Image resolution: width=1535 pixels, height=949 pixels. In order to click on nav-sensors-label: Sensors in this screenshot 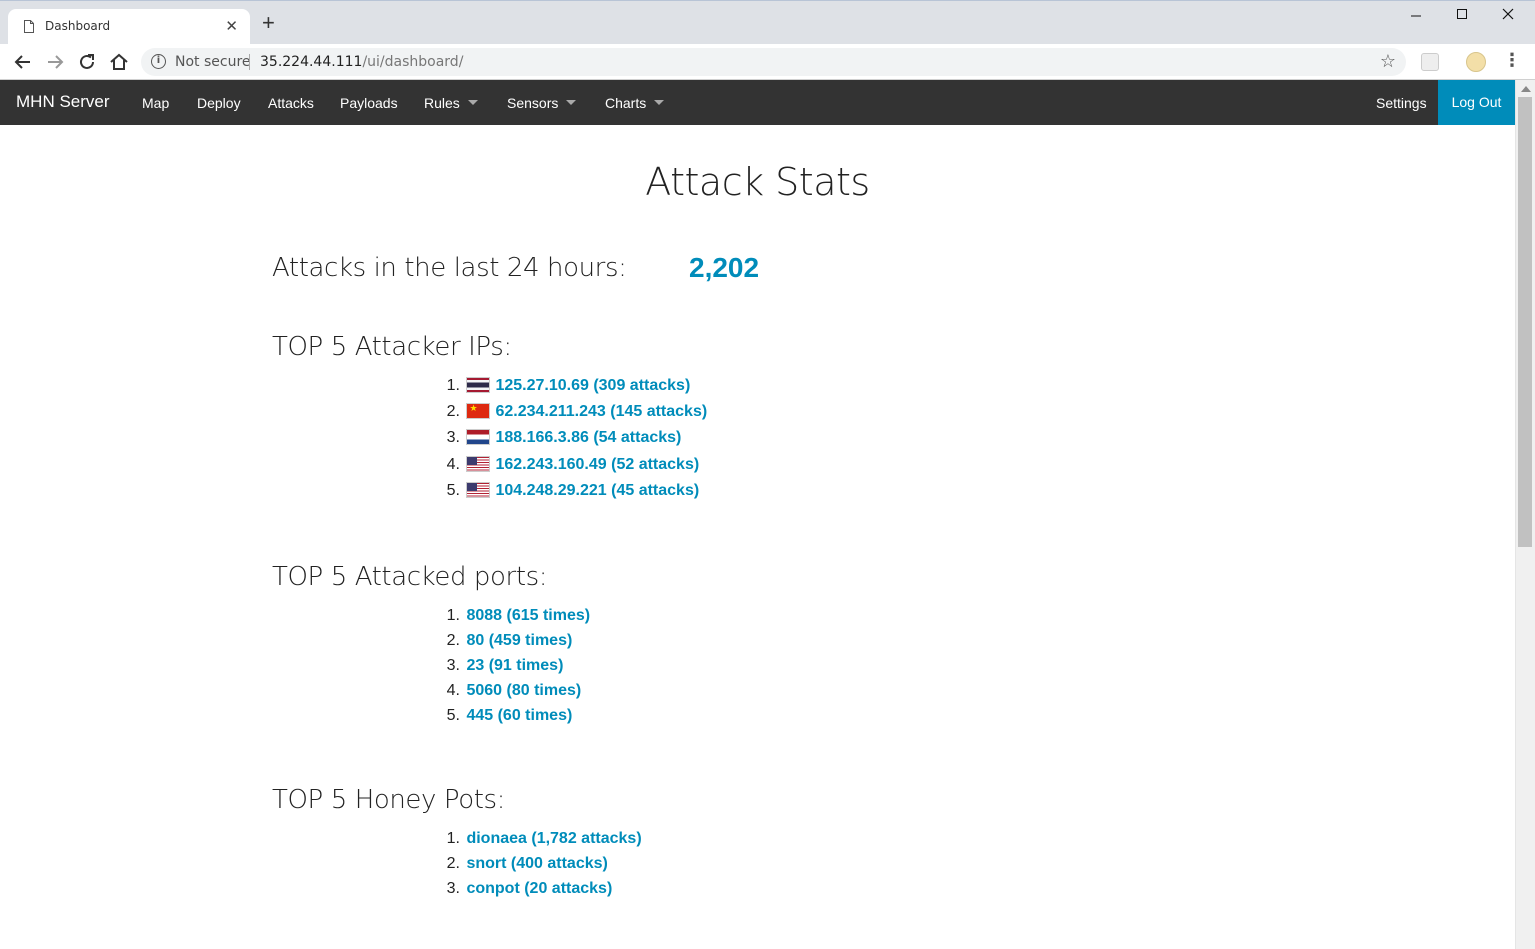, I will do `click(533, 103)`.